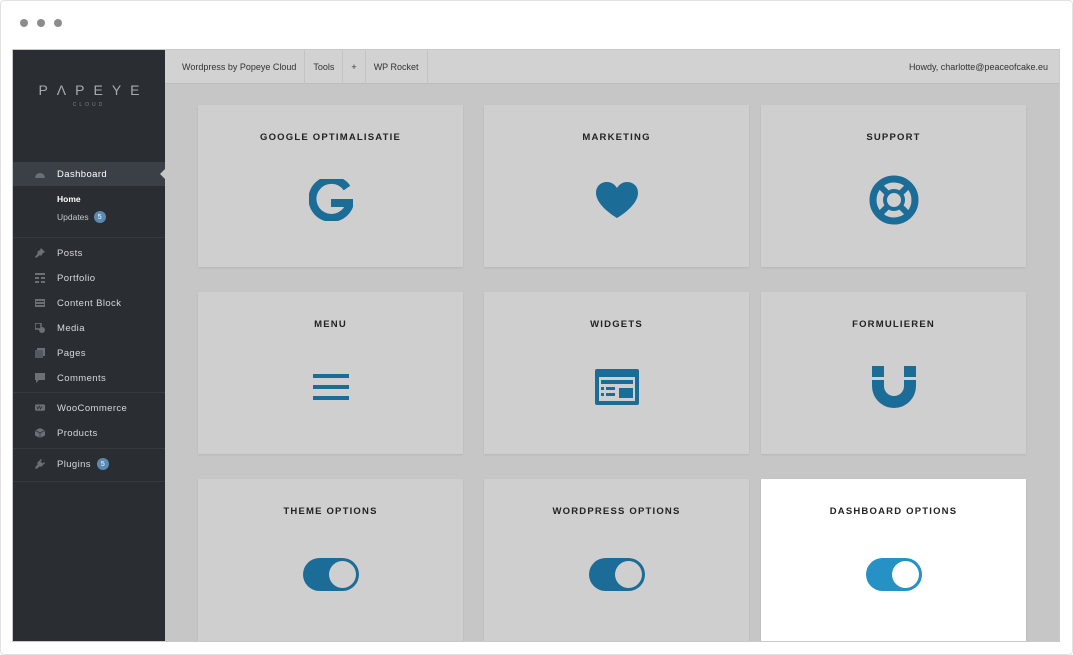  What do you see at coordinates (70, 253) in the screenshot?
I see `sidebar-item-label: Posts` at bounding box center [70, 253].